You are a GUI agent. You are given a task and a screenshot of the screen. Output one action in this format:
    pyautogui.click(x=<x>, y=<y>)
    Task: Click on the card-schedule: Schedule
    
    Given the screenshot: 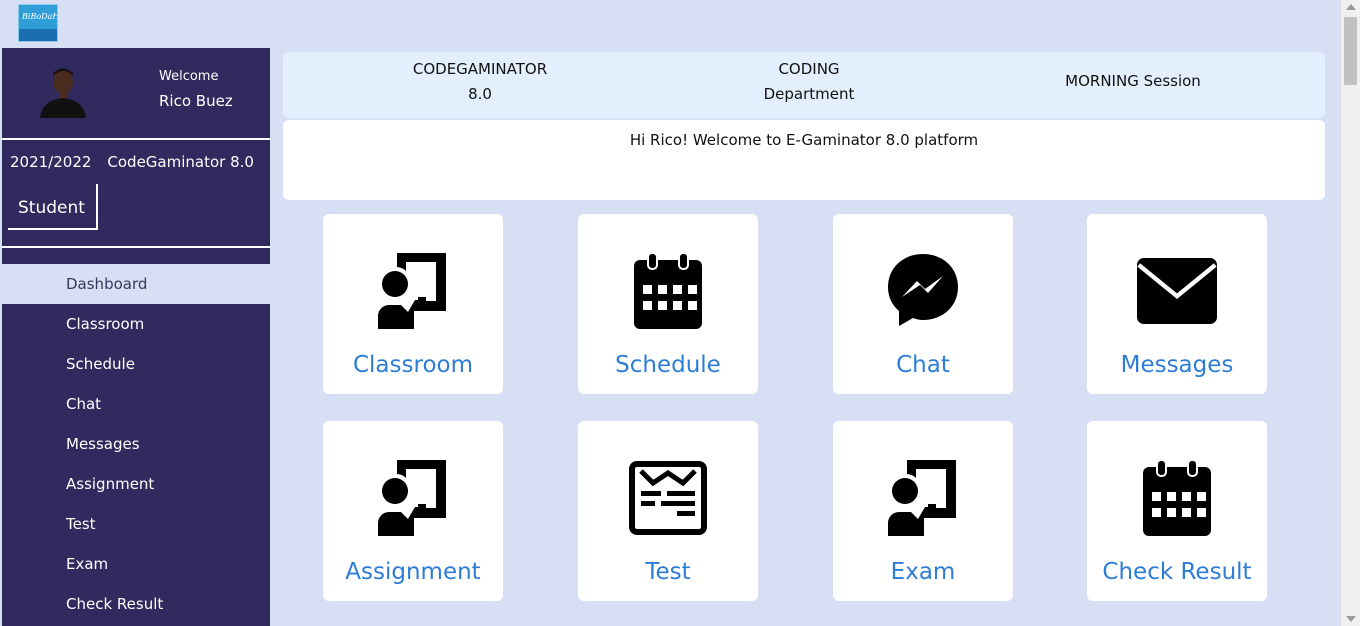 What is the action you would take?
    pyautogui.click(x=668, y=304)
    